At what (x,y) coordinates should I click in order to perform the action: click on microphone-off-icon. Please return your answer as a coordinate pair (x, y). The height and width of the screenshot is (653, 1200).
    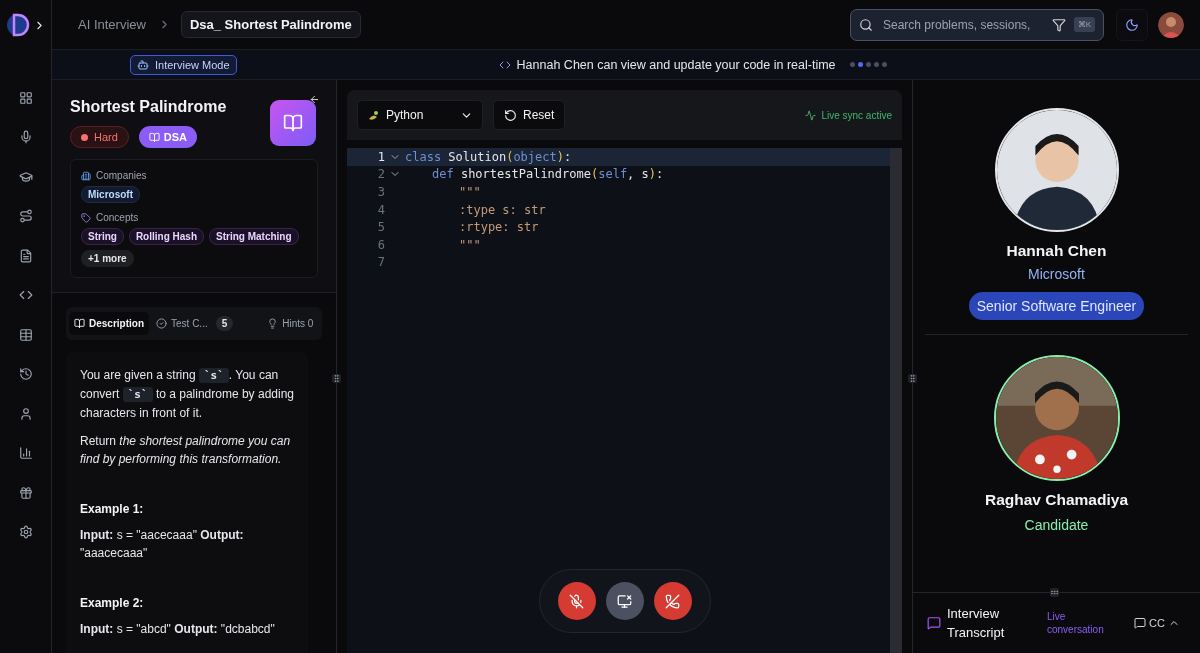
    Looking at the image, I should click on (576, 601).